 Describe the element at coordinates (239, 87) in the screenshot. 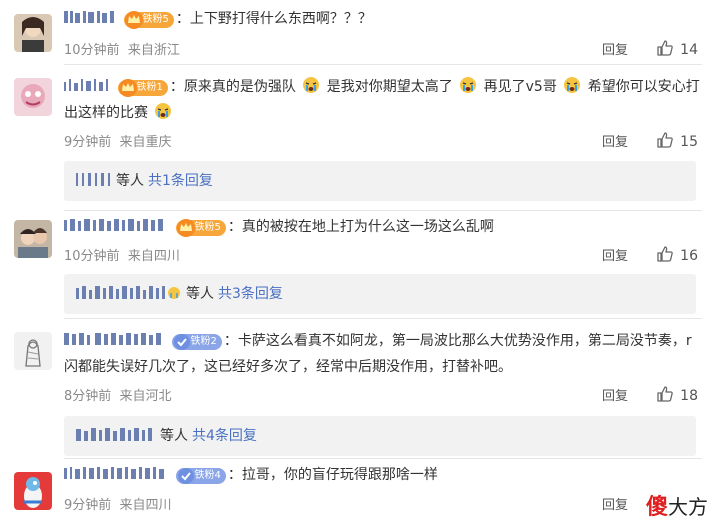

I see `comment-text: 原来真的是伪强队` at that location.